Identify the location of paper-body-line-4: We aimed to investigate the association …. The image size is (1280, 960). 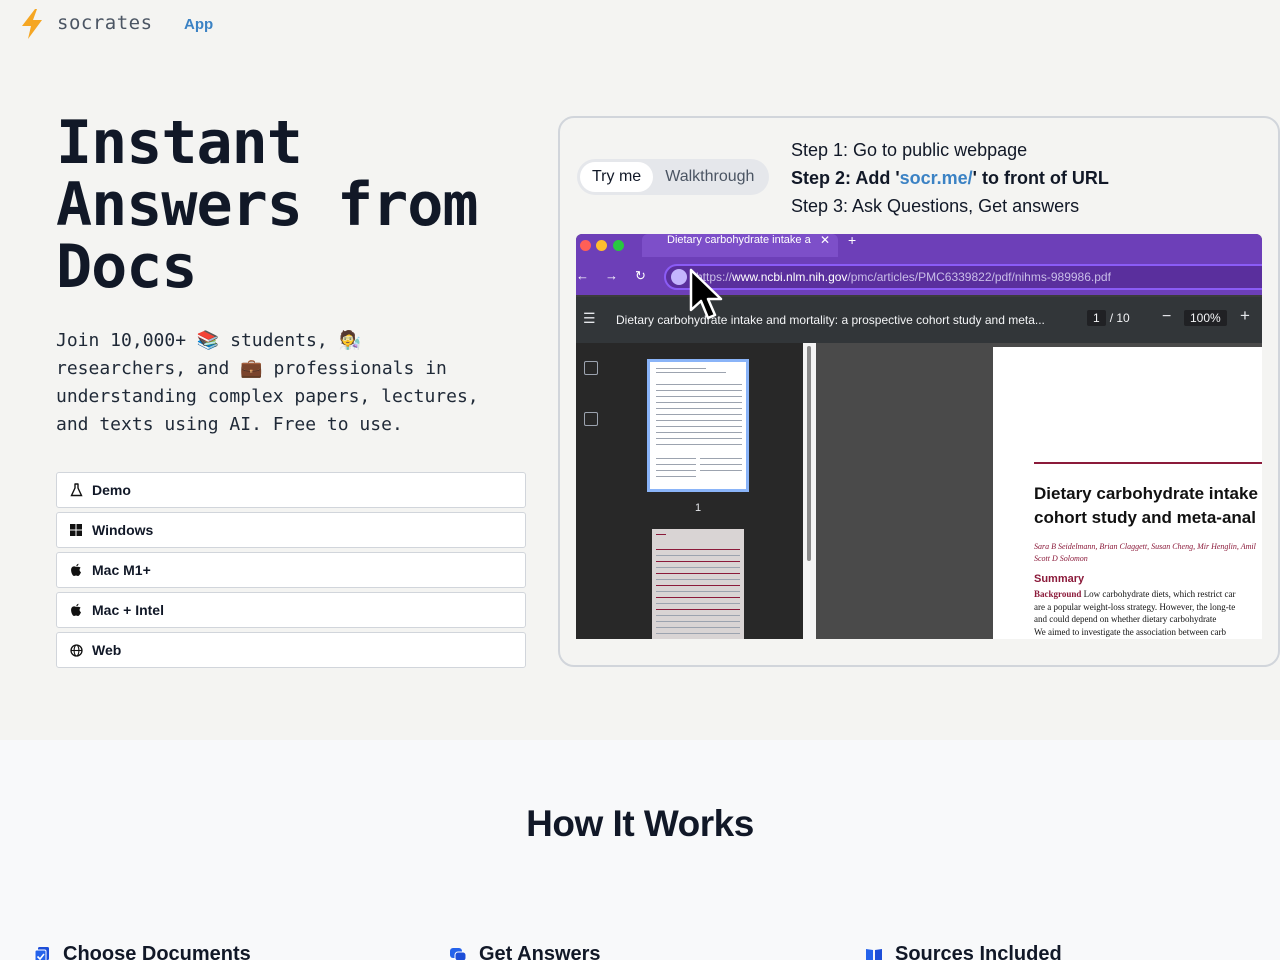
(1130, 631).